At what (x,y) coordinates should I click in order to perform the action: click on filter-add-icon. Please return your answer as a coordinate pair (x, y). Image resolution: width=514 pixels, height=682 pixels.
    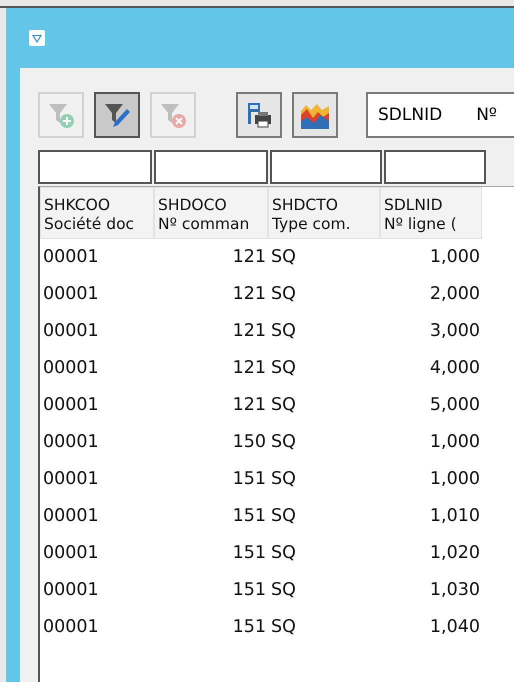
    Looking at the image, I should click on (61, 115).